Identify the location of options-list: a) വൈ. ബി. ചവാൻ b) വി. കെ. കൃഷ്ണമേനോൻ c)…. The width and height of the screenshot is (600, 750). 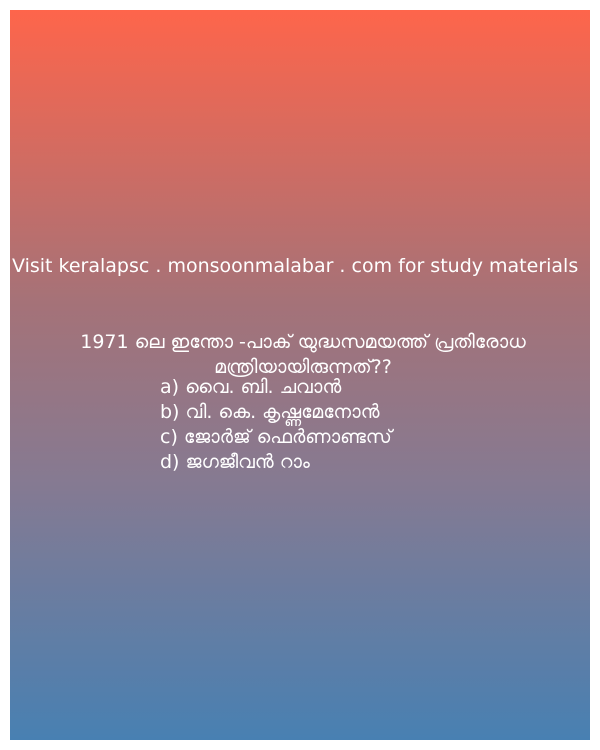
(370, 425).